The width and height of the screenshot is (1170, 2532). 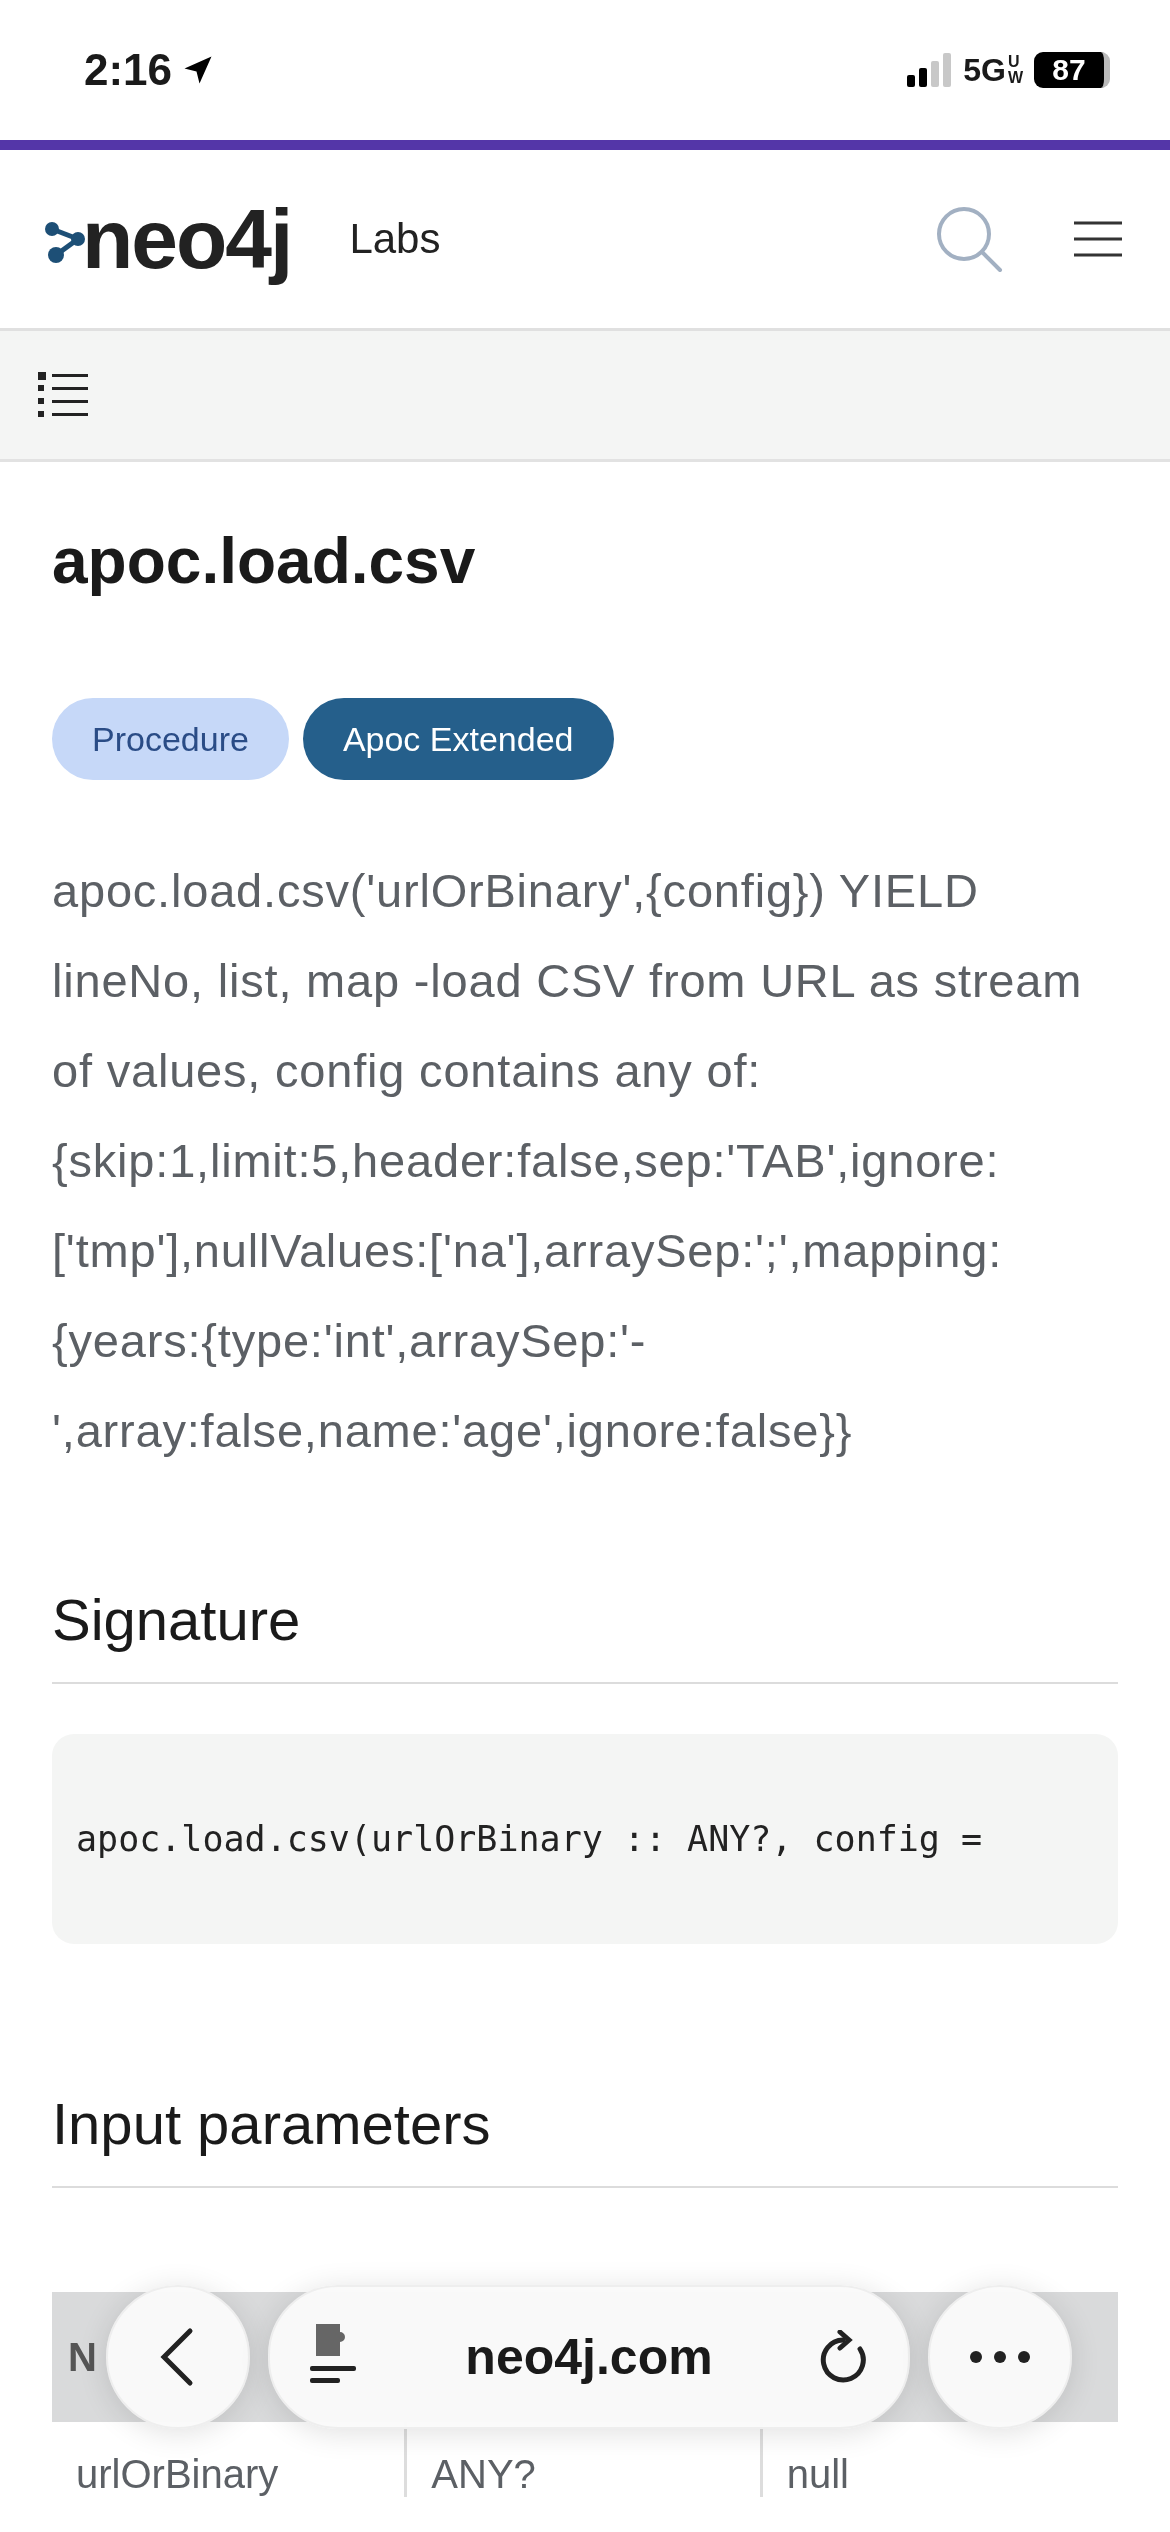 What do you see at coordinates (817, 2474) in the screenshot?
I see `table-cell-text: null` at bounding box center [817, 2474].